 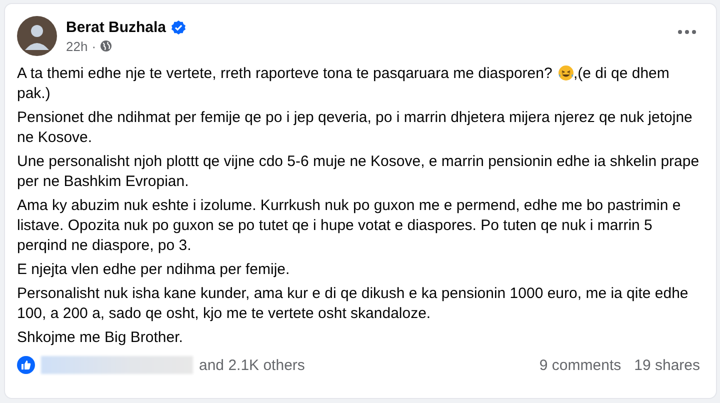 What do you see at coordinates (622, 73) in the screenshot?
I see `post-text: ,(e di qe dhem` at bounding box center [622, 73].